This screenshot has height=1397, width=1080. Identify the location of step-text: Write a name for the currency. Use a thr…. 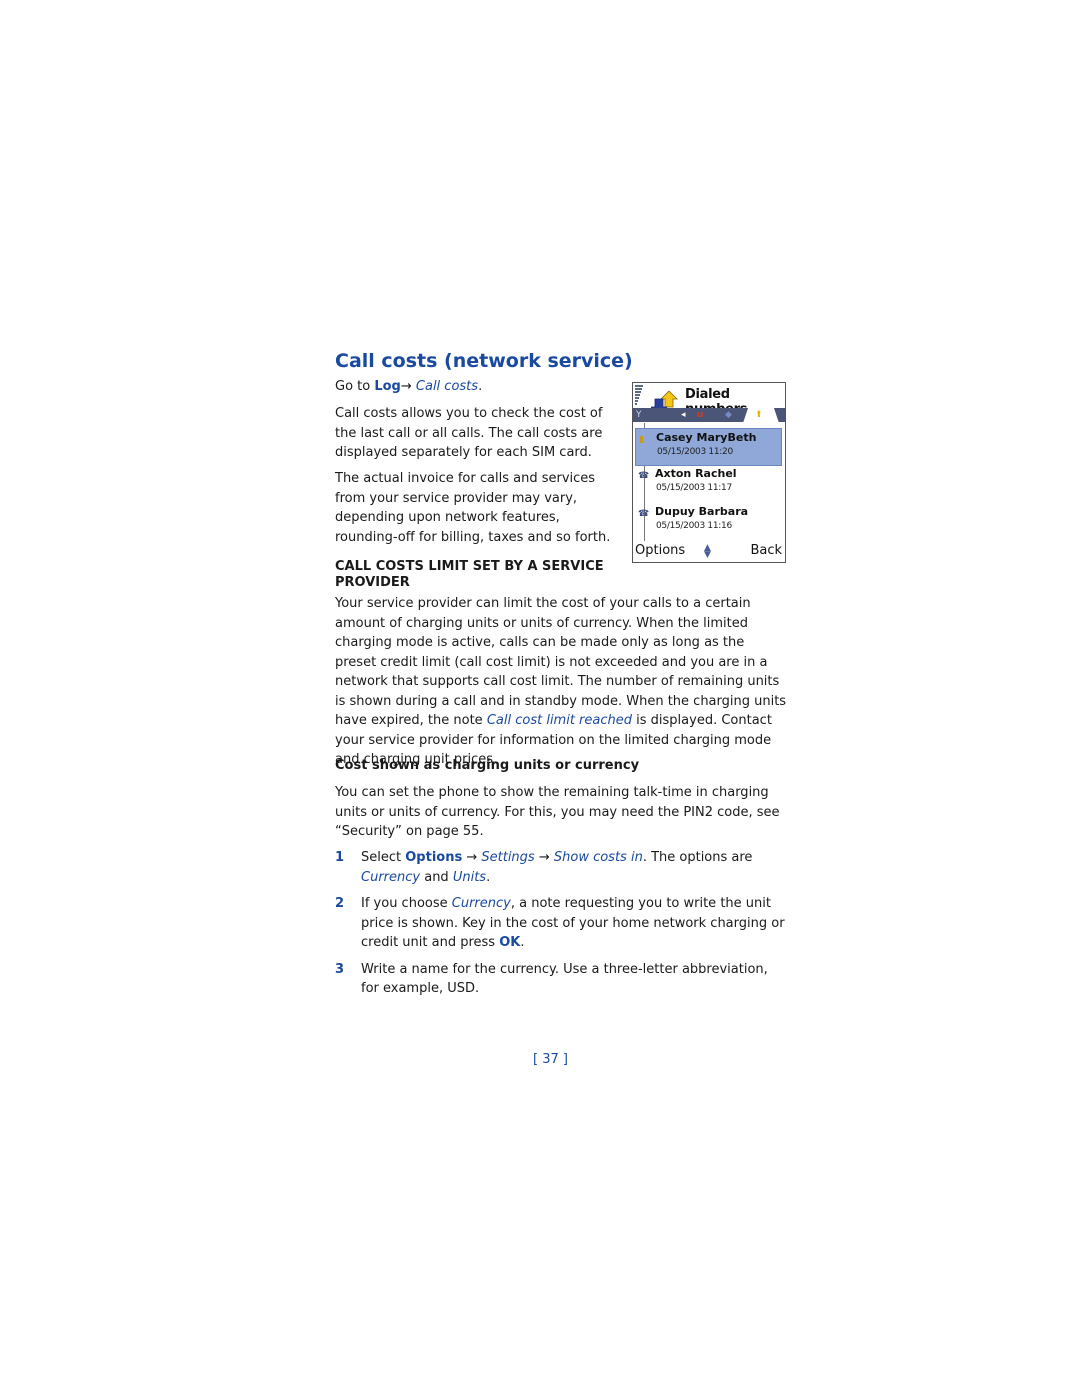
(564, 979).